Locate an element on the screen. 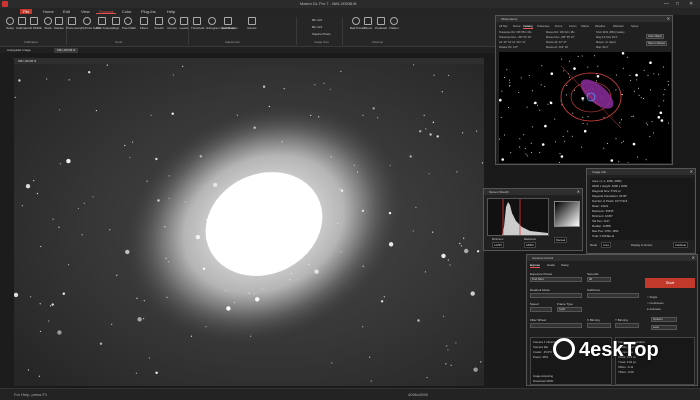 This screenshot has width=700, height=400. bad-pixels-button: Bad Pixels is located at coordinates (357, 23).